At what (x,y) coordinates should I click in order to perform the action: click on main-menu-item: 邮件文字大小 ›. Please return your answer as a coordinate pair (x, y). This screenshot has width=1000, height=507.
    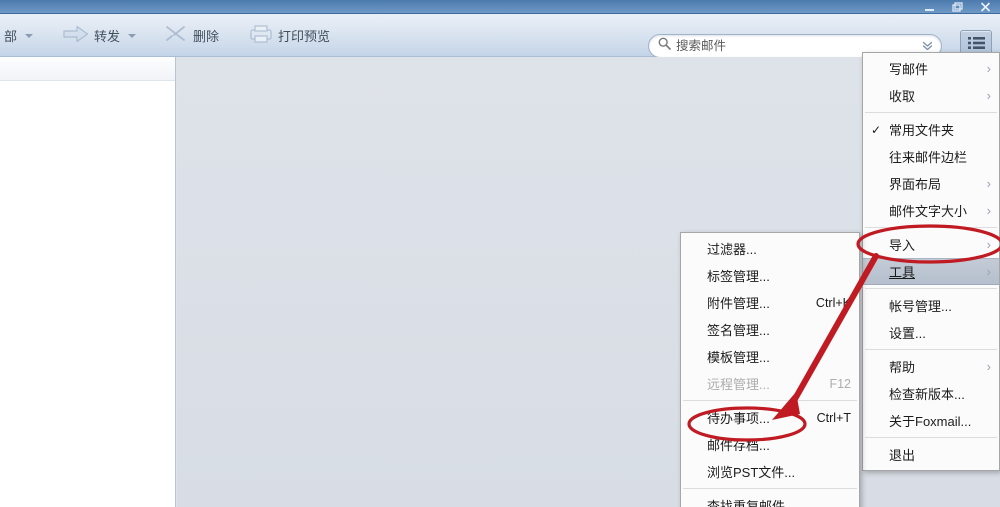
    Looking at the image, I should click on (931, 210).